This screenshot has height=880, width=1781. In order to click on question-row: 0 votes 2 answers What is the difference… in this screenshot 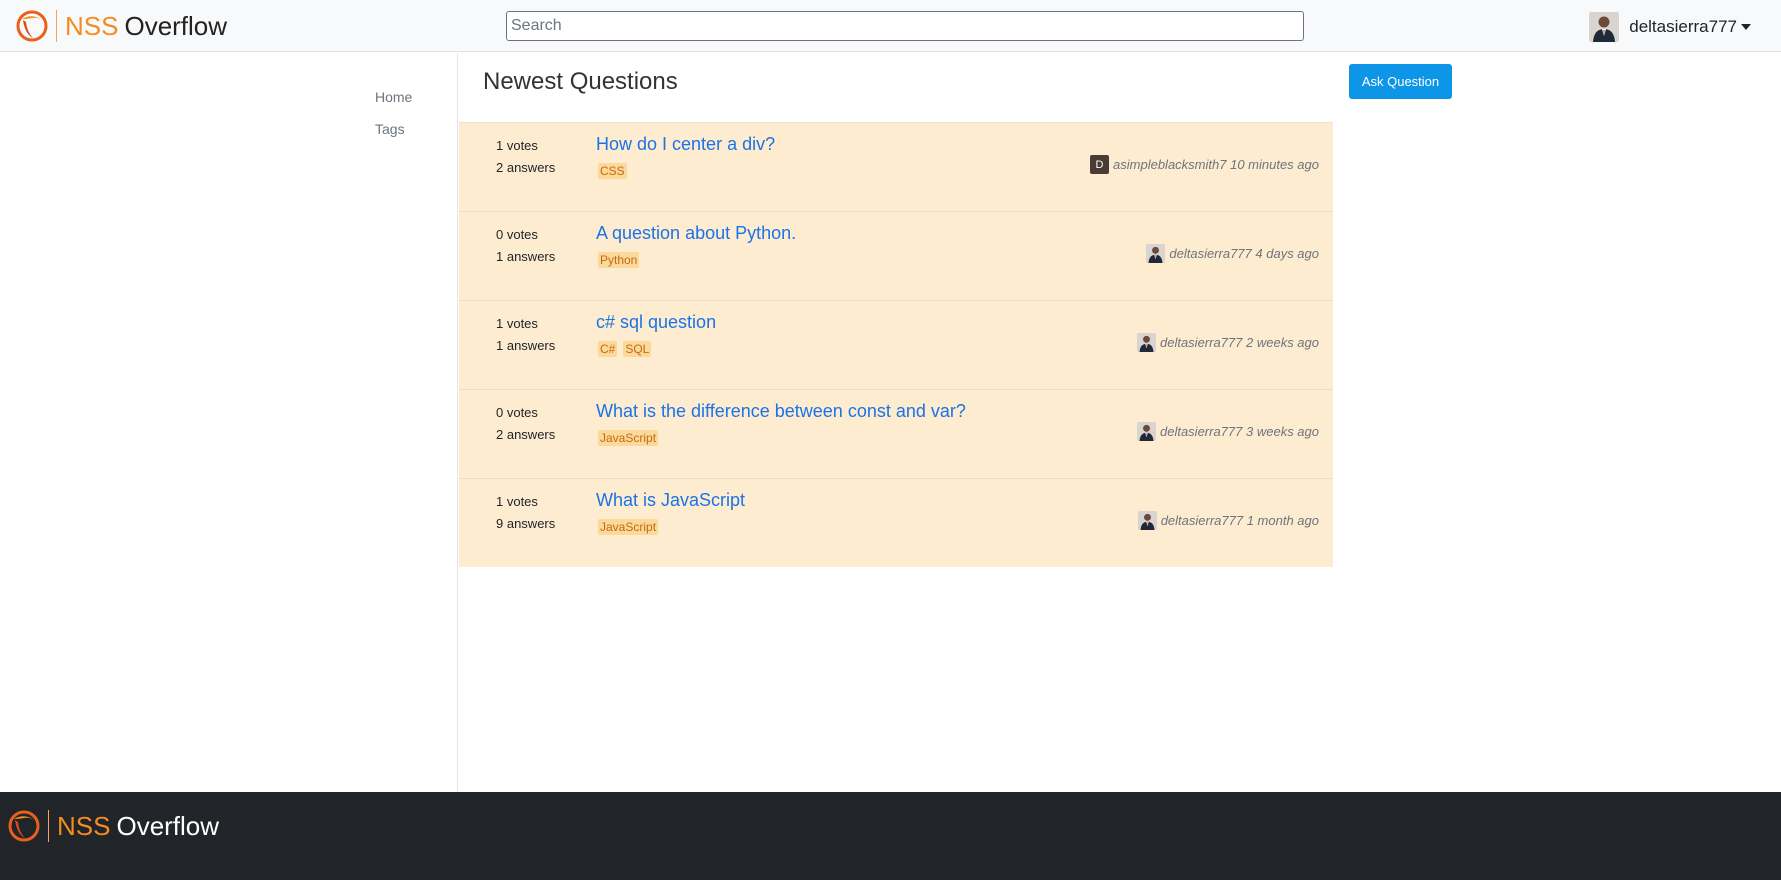, I will do `click(896, 433)`.